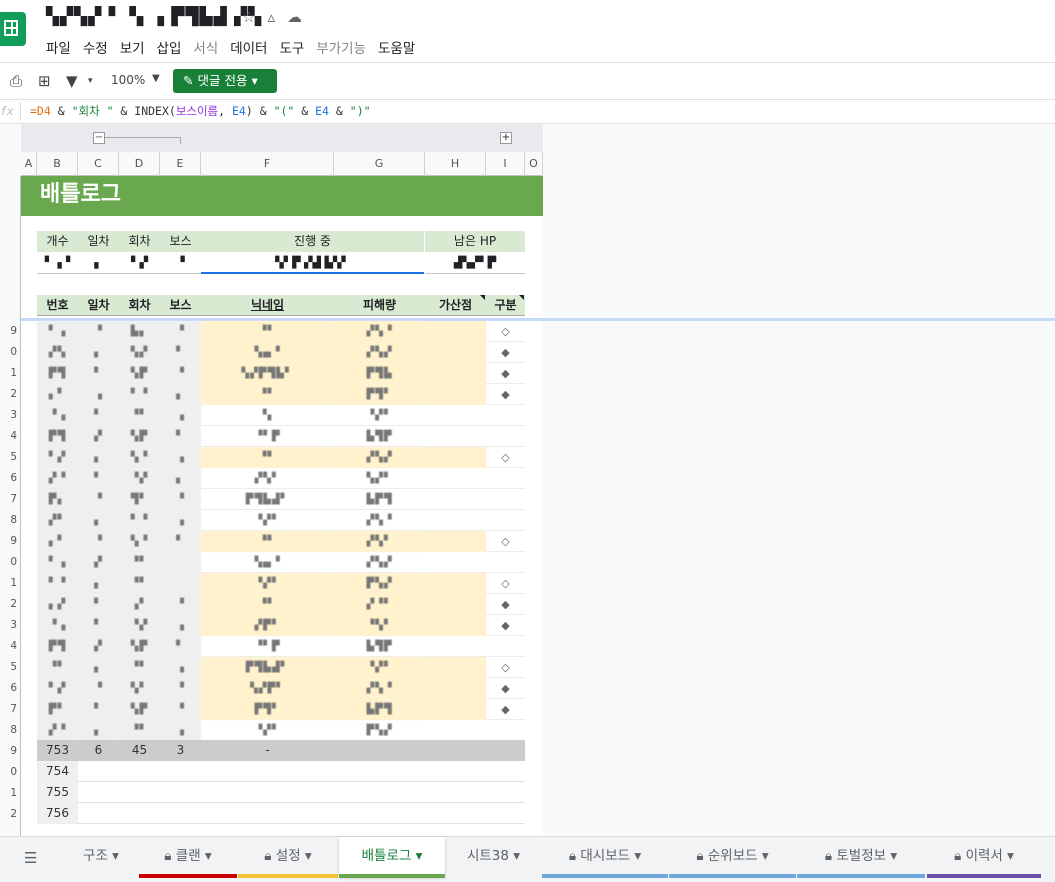  I want to click on table-cell: ▝▞, so click(139, 625).